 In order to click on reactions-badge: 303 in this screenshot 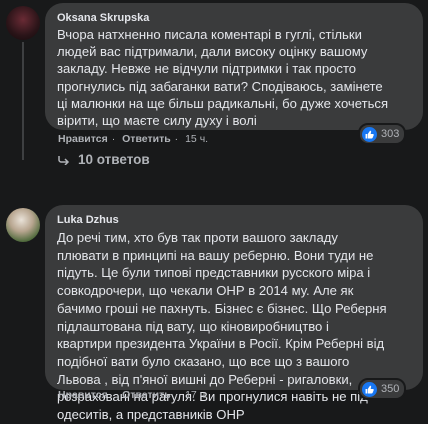, I will do `click(382, 134)`.